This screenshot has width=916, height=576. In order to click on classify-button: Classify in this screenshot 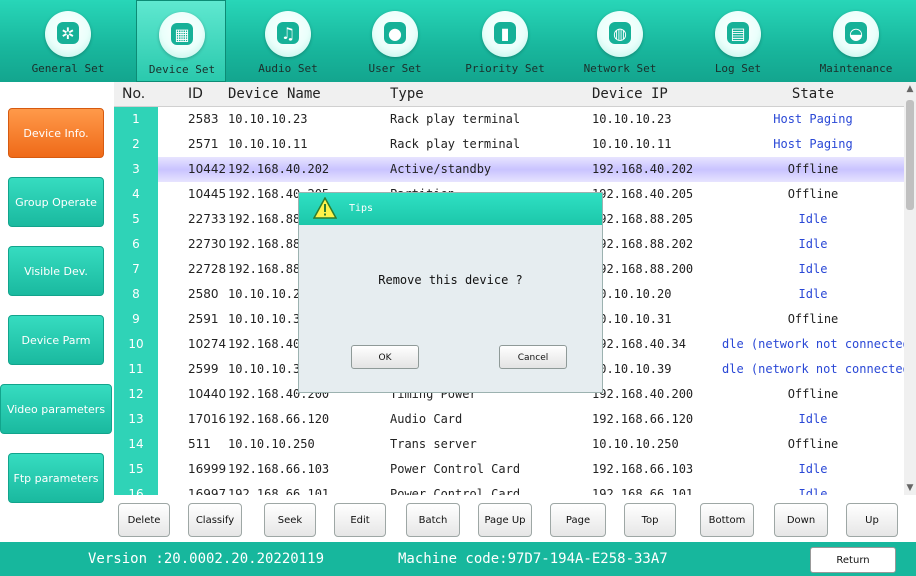, I will do `click(215, 520)`.